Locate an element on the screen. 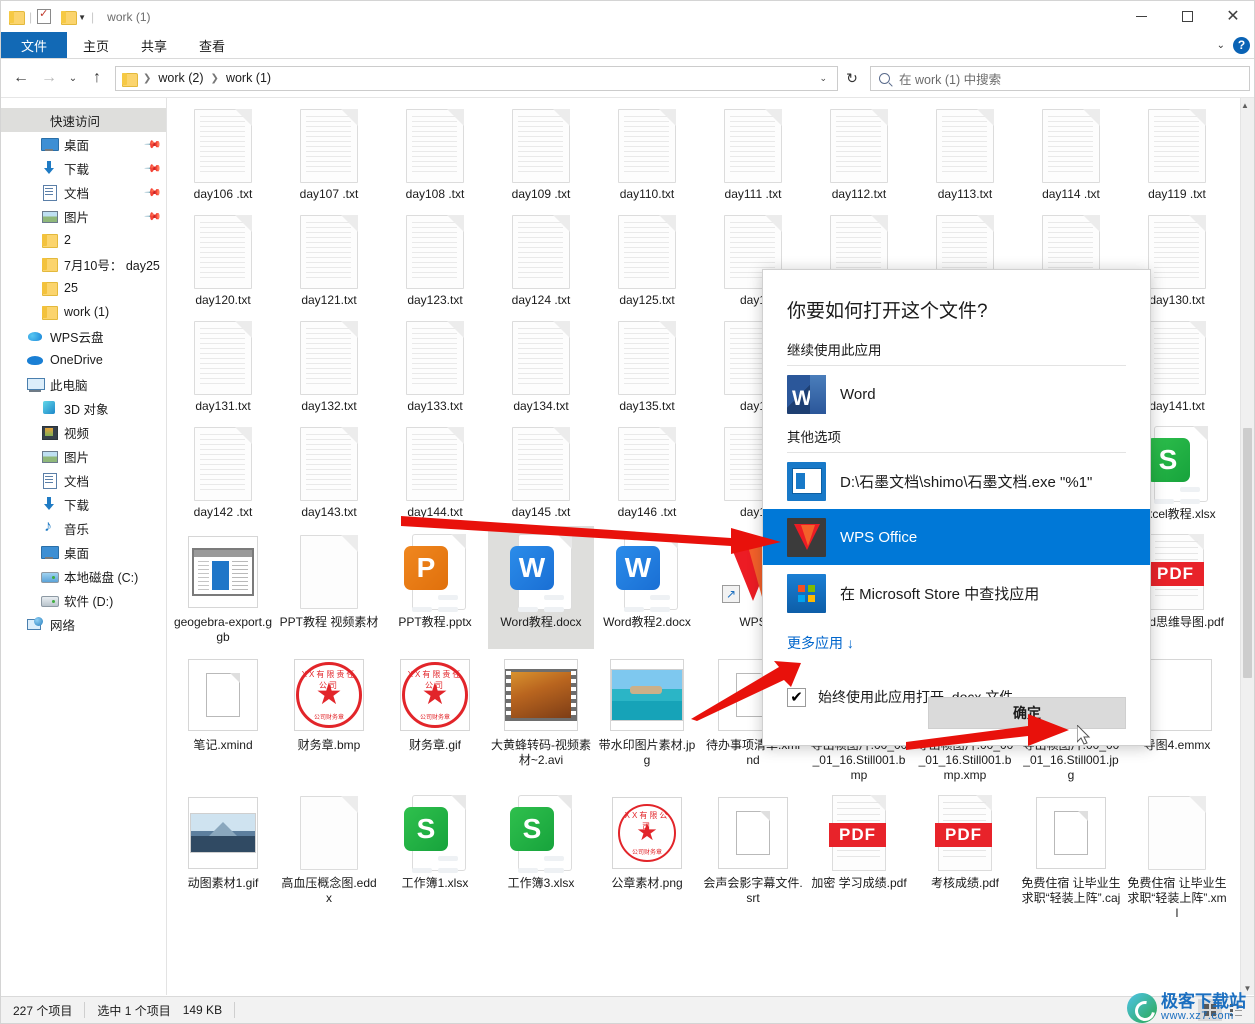  new-folder-icon is located at coordinates (69, 17).